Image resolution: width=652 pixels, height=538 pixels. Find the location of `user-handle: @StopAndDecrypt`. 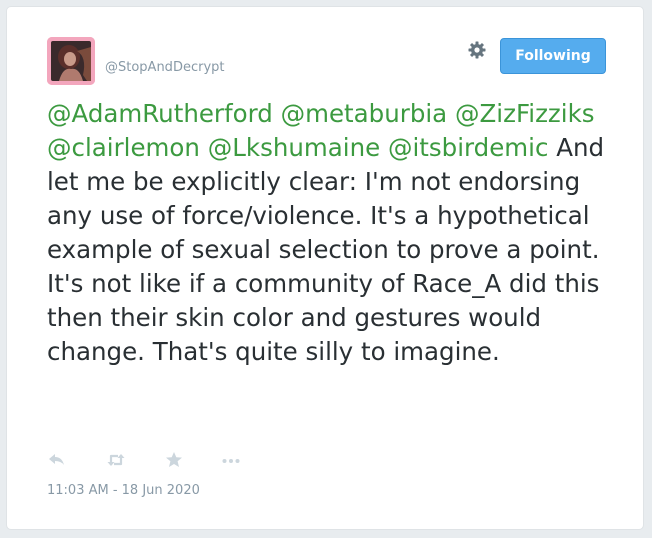

user-handle: @StopAndDecrypt is located at coordinates (164, 67).